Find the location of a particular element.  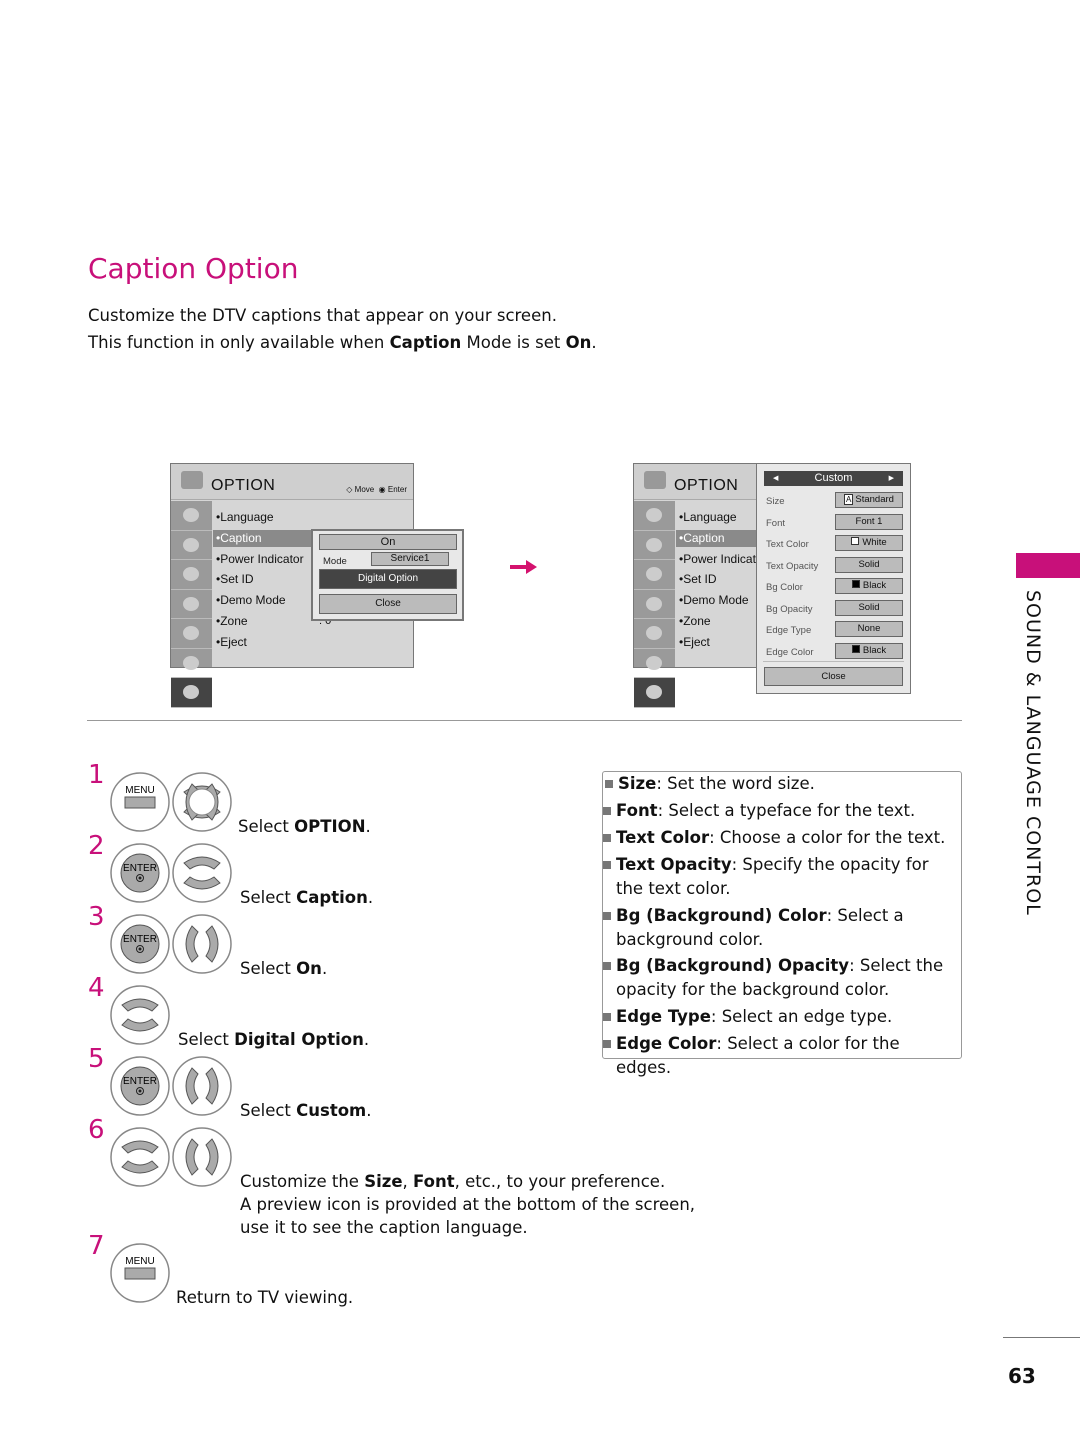

mode-value: Service1 is located at coordinates (410, 559).